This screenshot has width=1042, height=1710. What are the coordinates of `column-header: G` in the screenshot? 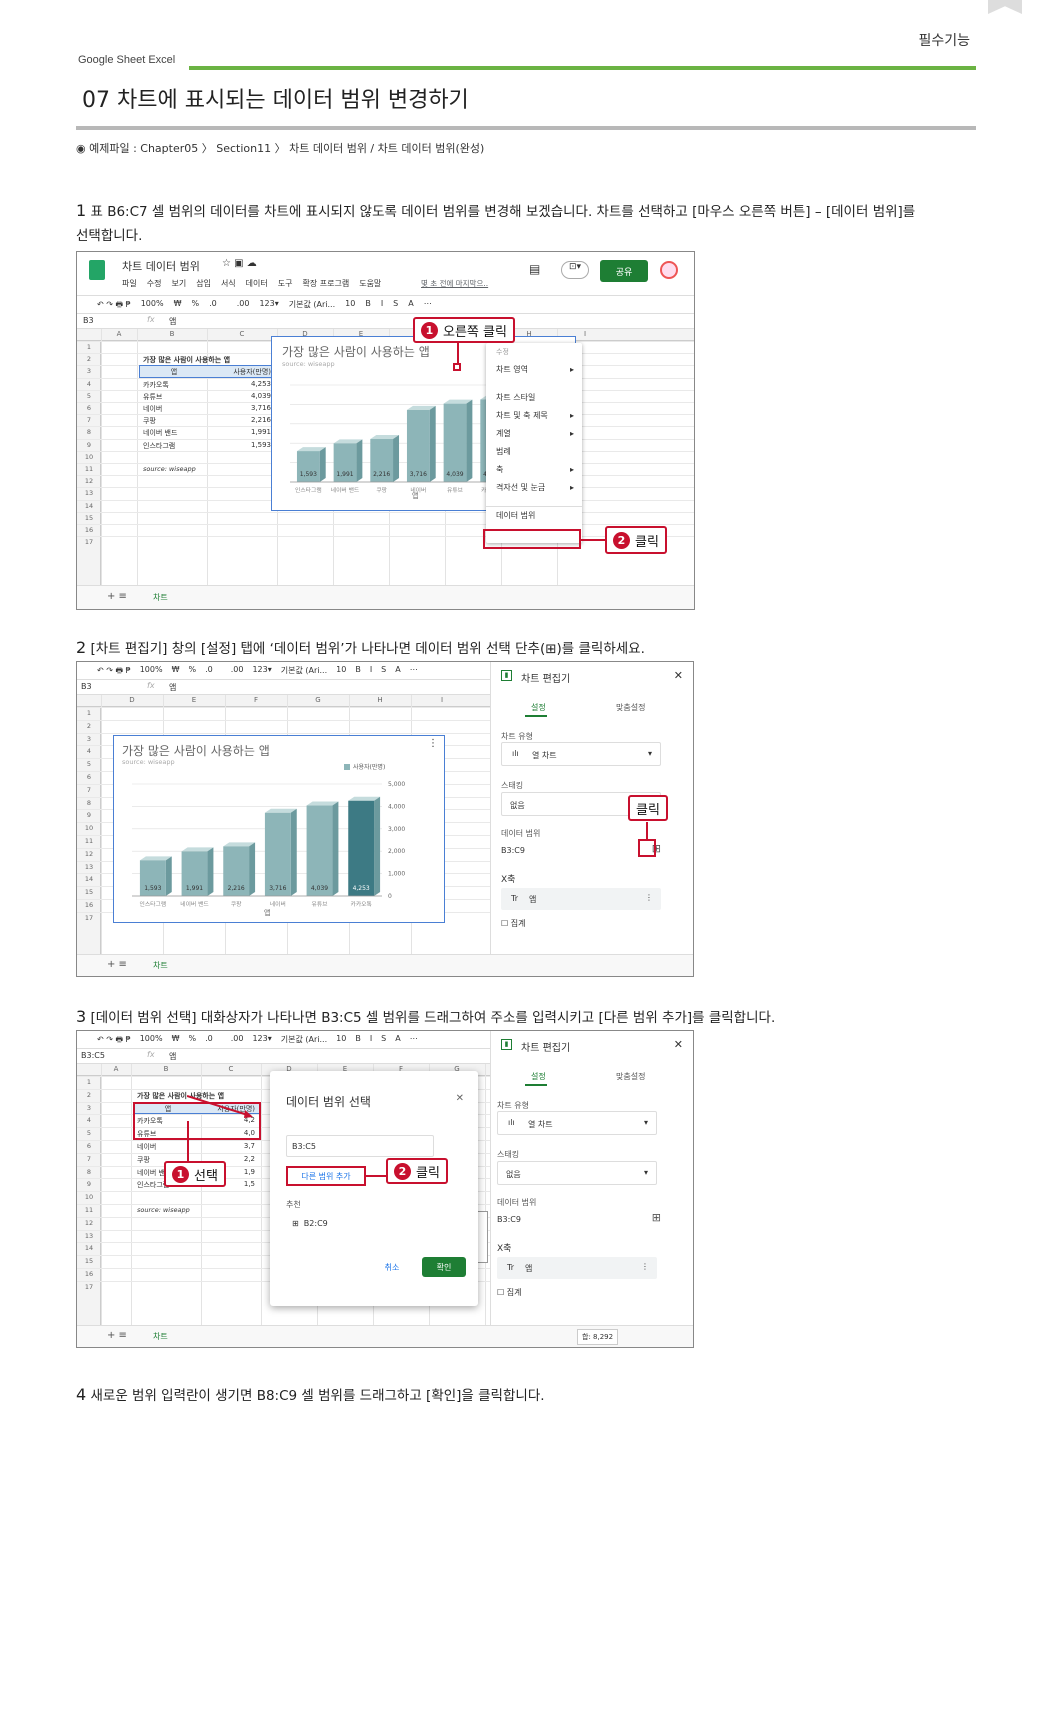 It's located at (318, 700).